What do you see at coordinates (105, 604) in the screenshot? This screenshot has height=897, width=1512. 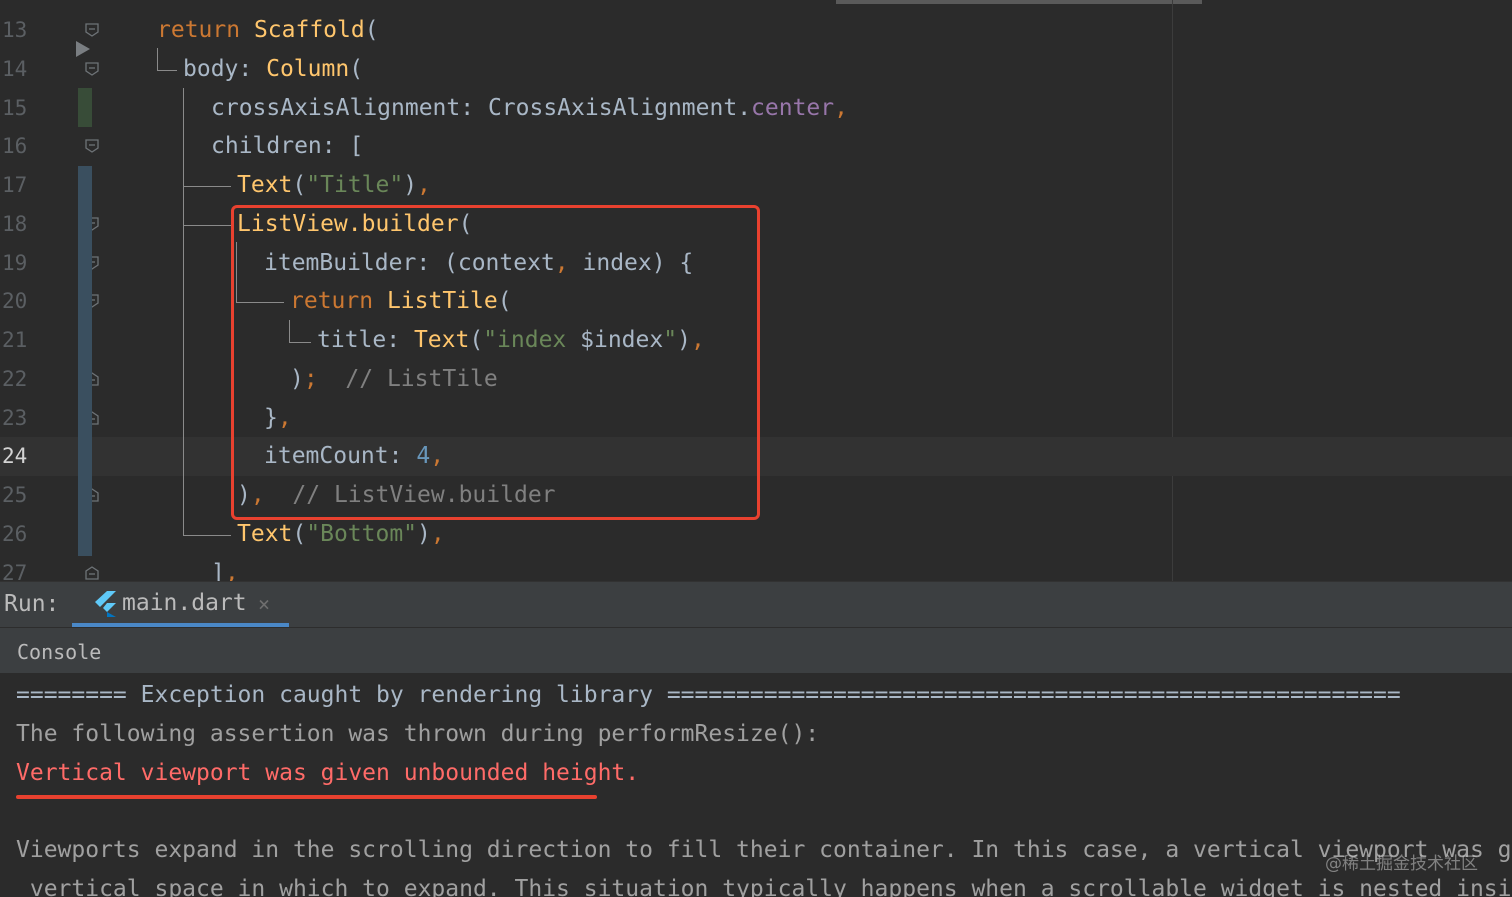 I see `flutter-icon` at bounding box center [105, 604].